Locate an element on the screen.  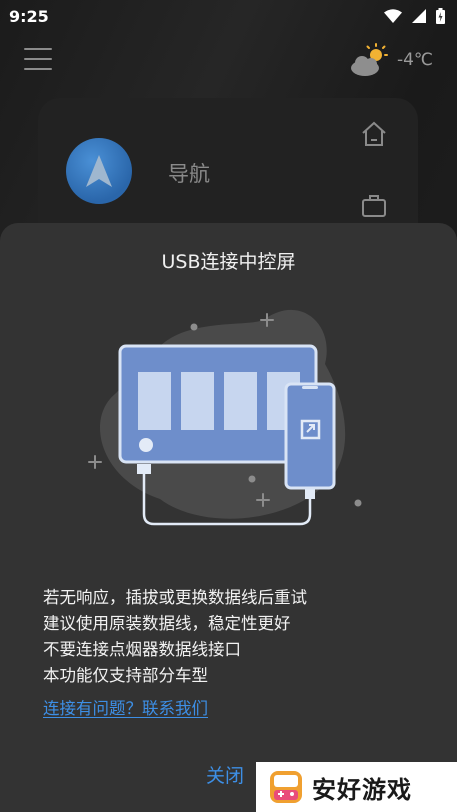
watermark: 安好游戏 is located at coordinates (356, 787).